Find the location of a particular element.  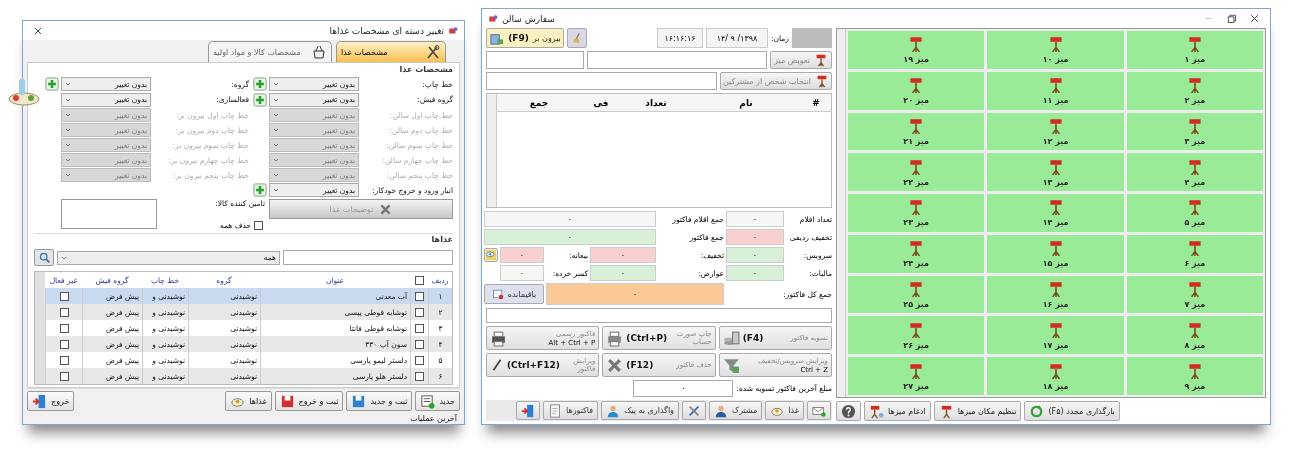

table-tile: میز ۲۷ is located at coordinates (916, 376).